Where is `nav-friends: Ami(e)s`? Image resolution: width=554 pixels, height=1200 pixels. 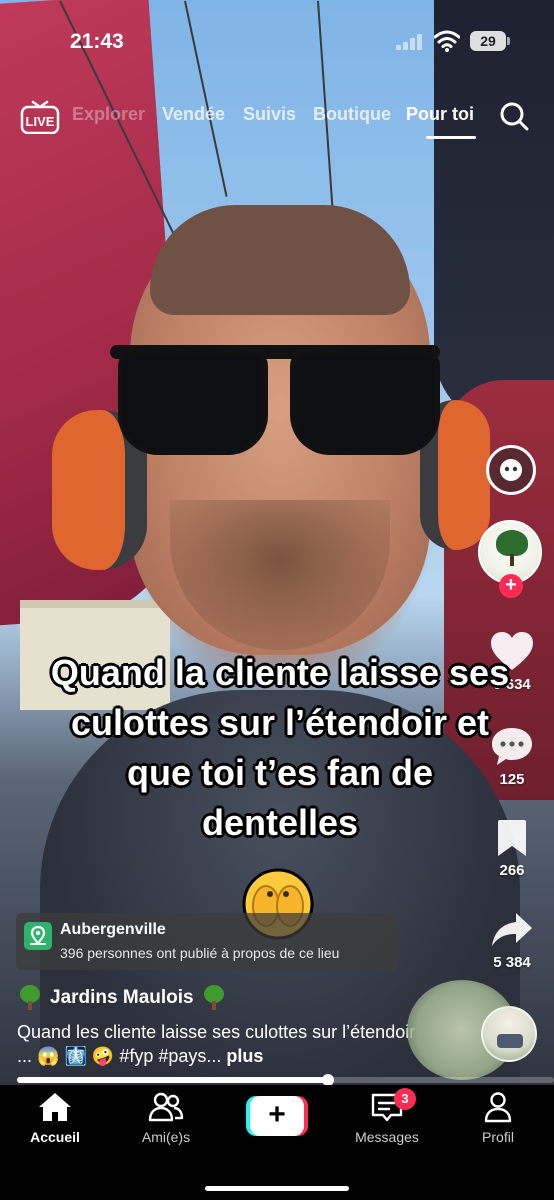 nav-friends: Ami(e)s is located at coordinates (166, 1118).